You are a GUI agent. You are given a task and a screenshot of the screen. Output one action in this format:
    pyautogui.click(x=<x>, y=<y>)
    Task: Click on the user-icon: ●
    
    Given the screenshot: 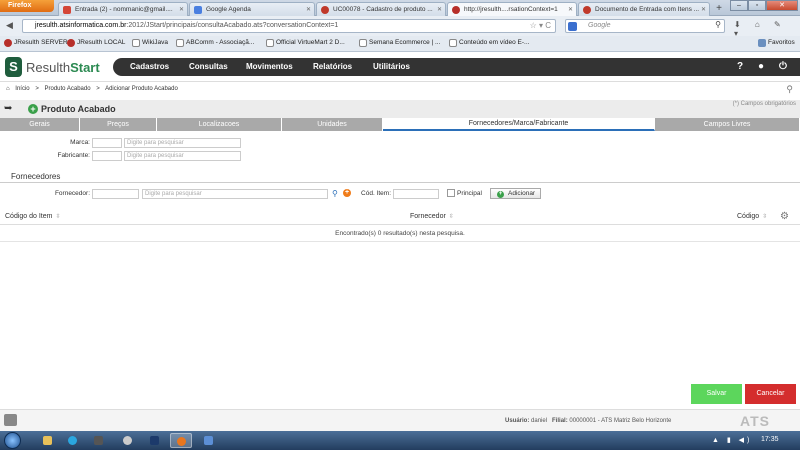 What is the action you would take?
    pyautogui.click(x=761, y=66)
    